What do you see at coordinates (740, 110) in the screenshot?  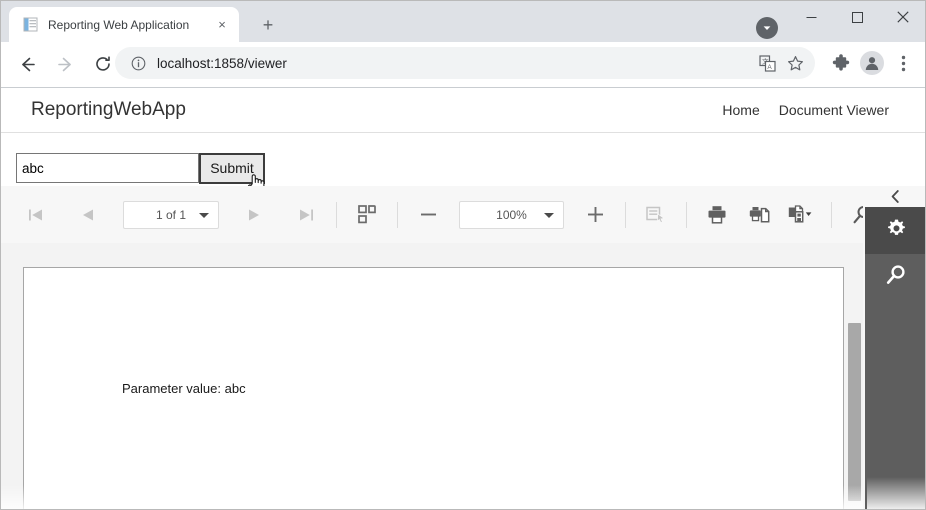 I see `nav-link-home: Home` at bounding box center [740, 110].